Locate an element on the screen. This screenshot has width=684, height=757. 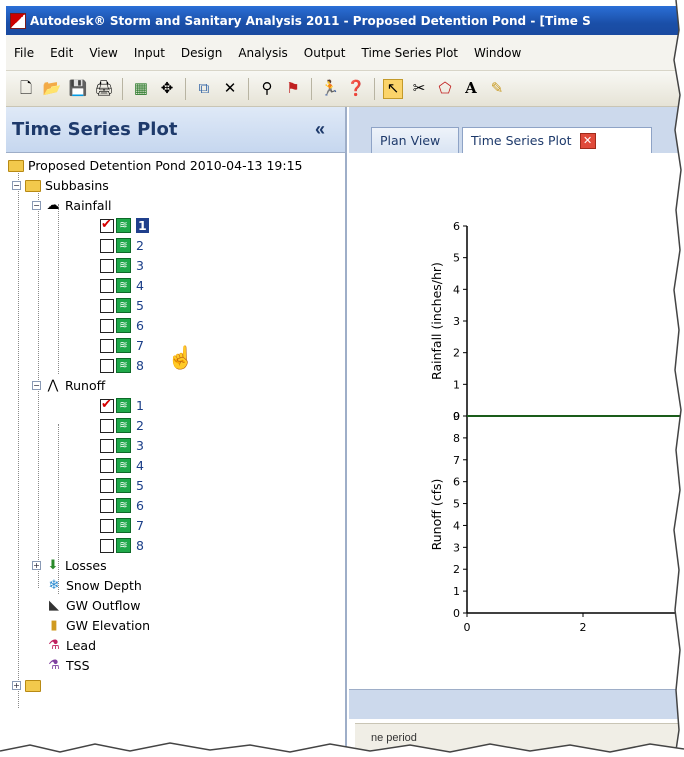
edit-vertex-icon: ✂ is located at coordinates (419, 89).